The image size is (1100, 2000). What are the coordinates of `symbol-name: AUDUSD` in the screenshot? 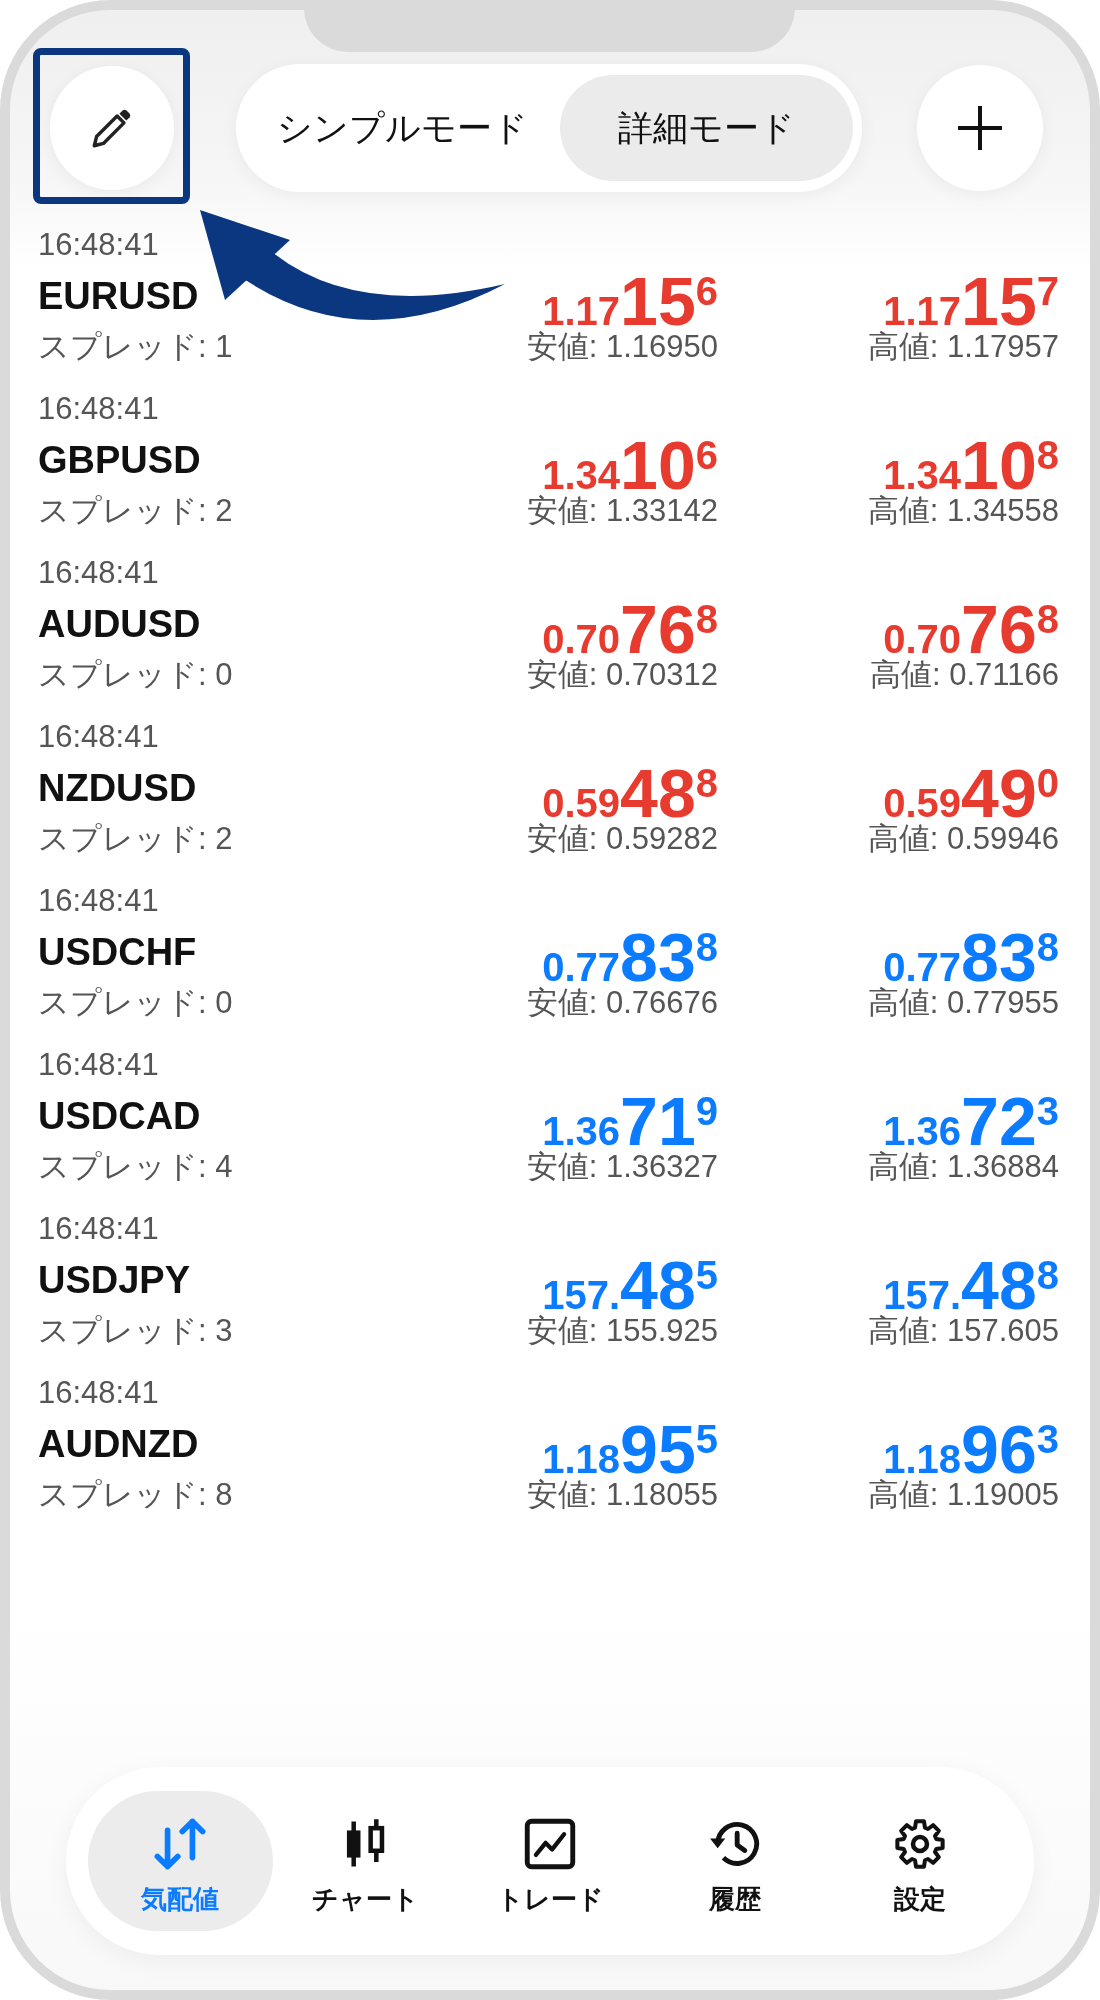 It's located at (119, 624).